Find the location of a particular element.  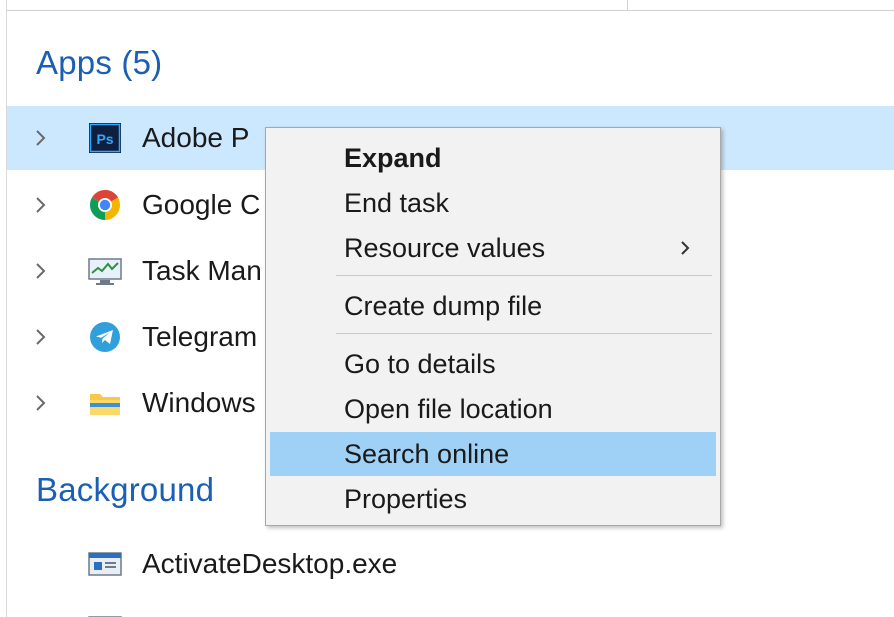

menu-item-open-file-location: Open file location is located at coordinates (493, 409).